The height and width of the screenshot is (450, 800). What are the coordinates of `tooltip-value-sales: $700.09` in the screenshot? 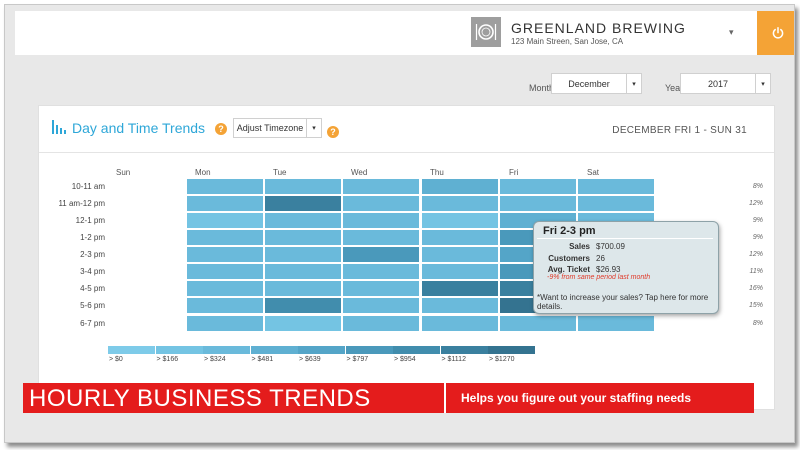 It's located at (610, 246).